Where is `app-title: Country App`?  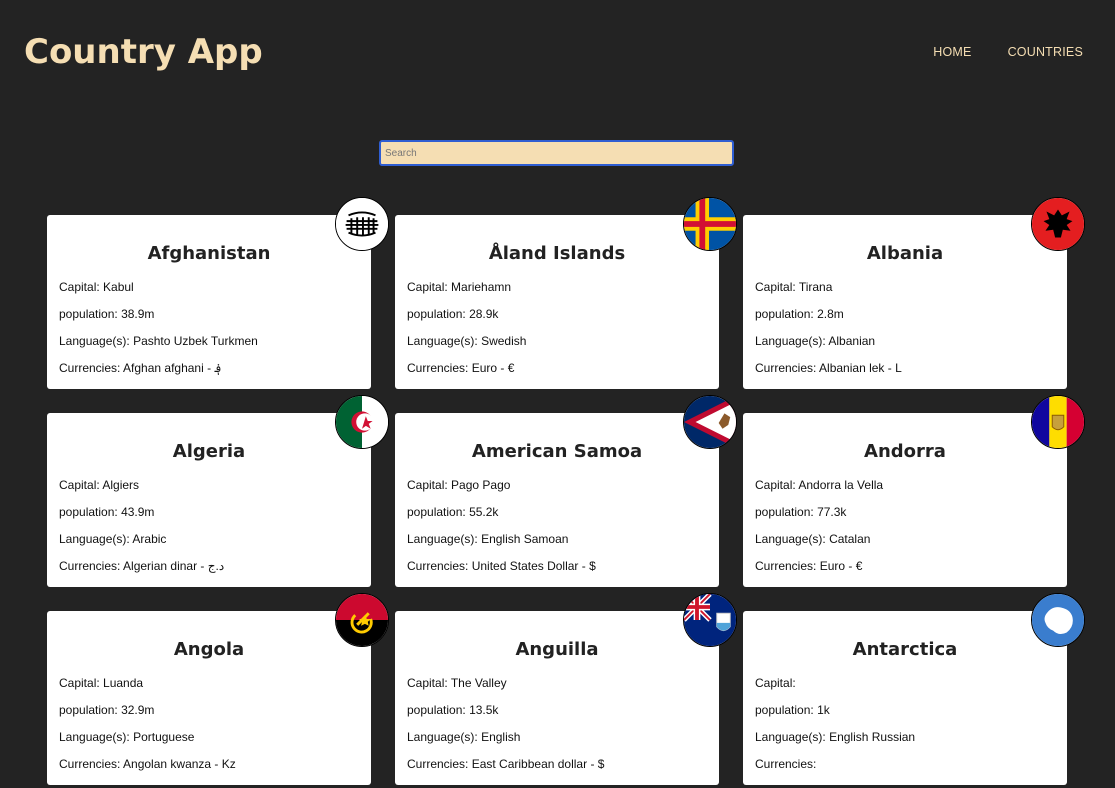
app-title: Country App is located at coordinates (143, 52).